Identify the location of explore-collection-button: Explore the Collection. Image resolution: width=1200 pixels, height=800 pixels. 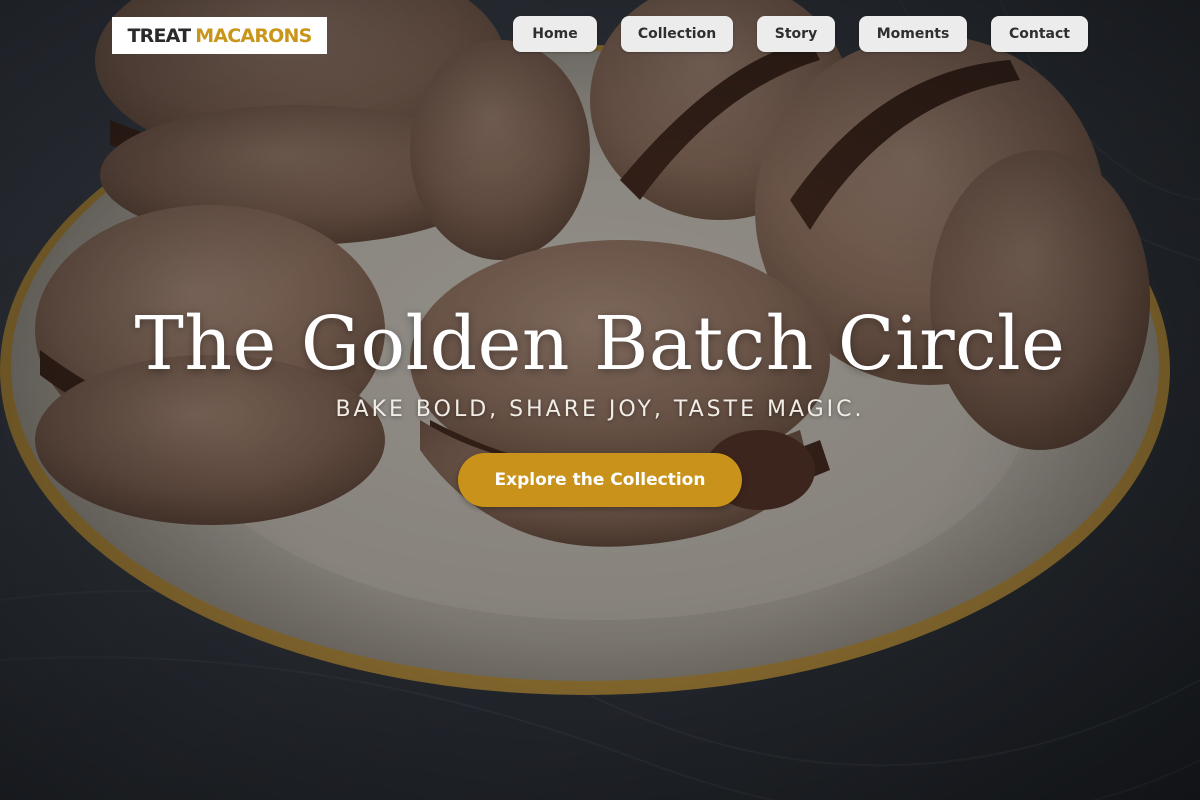
(600, 480).